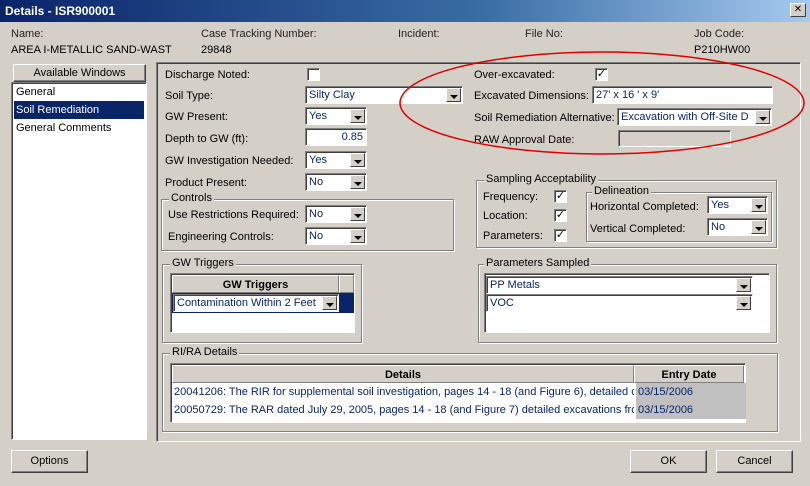 This screenshot has height=486, width=810. I want to click on depth-to-gw-label: Depth to GW (ft):, so click(207, 139).